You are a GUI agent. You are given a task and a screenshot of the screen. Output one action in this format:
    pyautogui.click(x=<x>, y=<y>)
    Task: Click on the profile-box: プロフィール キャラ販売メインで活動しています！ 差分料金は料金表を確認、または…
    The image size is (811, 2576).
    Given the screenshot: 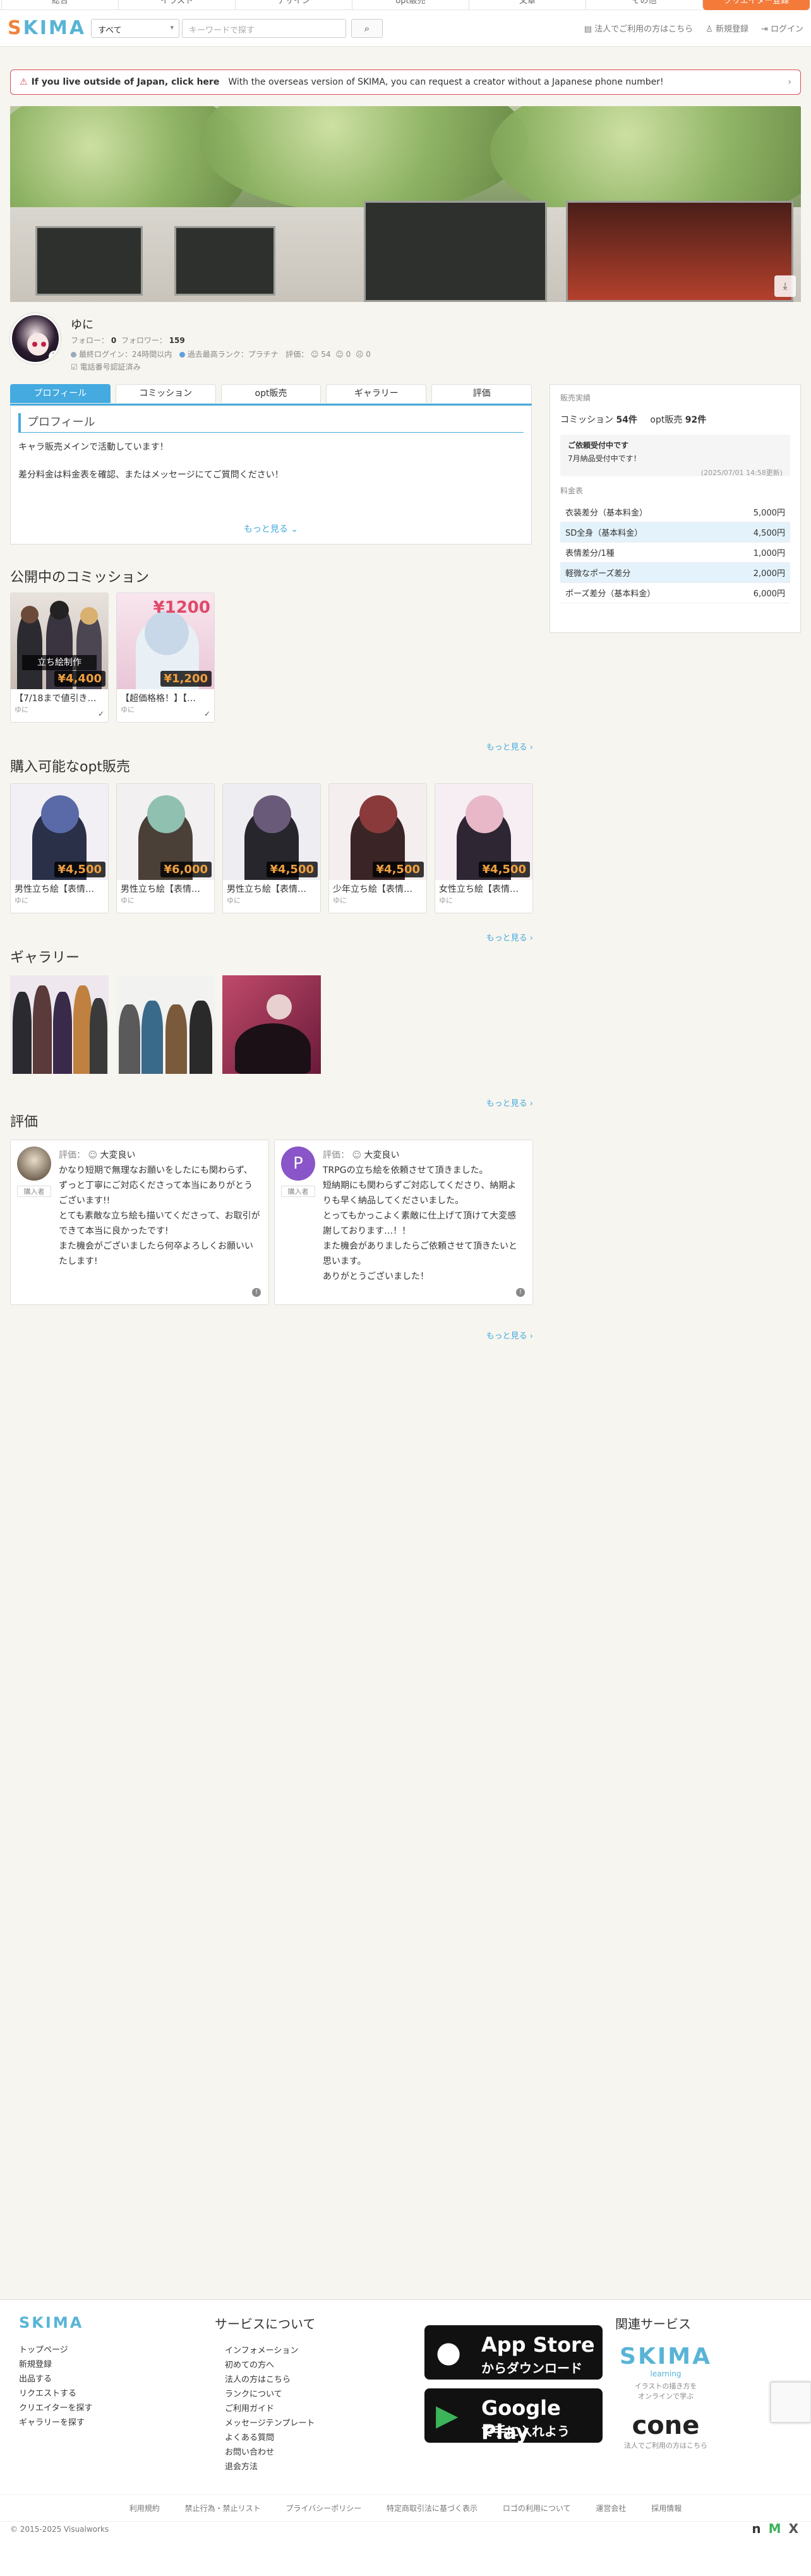 What is the action you would take?
    pyautogui.click(x=271, y=476)
    